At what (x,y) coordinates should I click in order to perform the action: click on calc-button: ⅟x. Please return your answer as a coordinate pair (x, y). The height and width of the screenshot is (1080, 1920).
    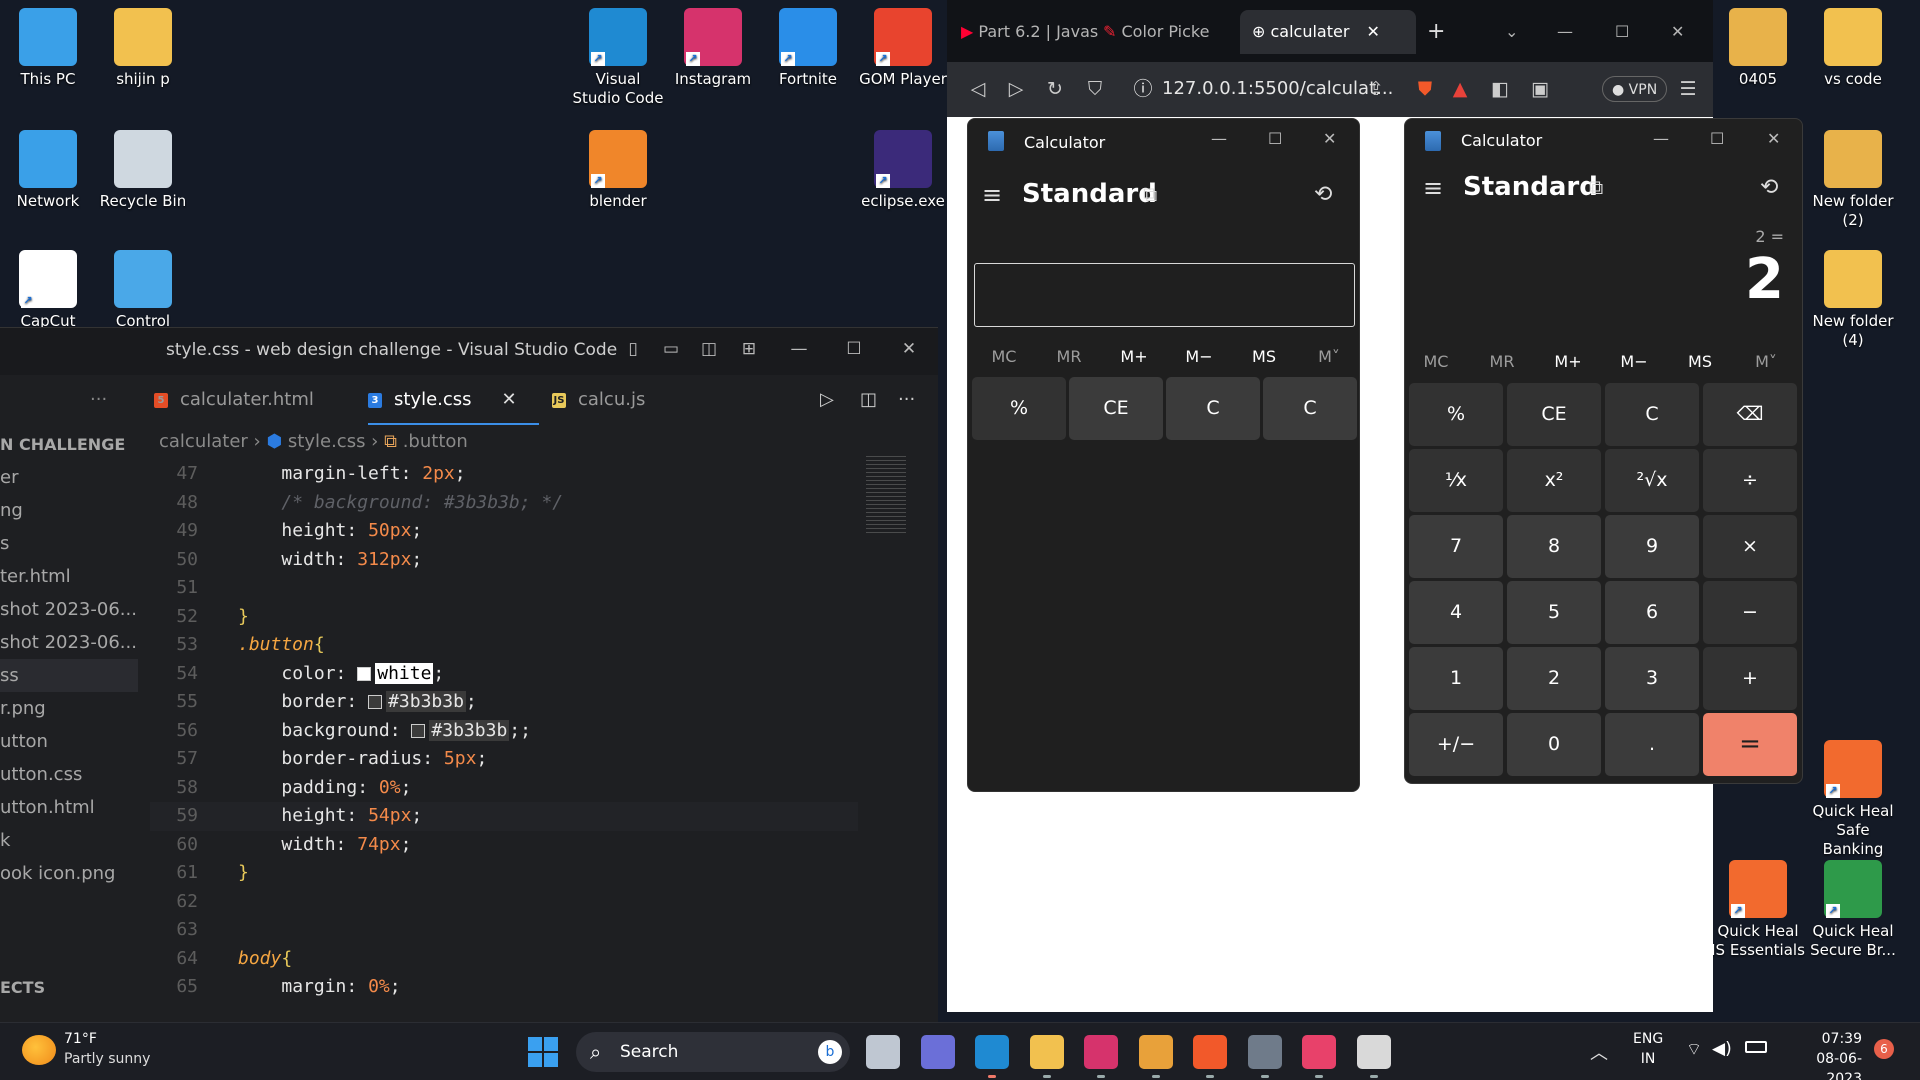
    Looking at the image, I should click on (1456, 480).